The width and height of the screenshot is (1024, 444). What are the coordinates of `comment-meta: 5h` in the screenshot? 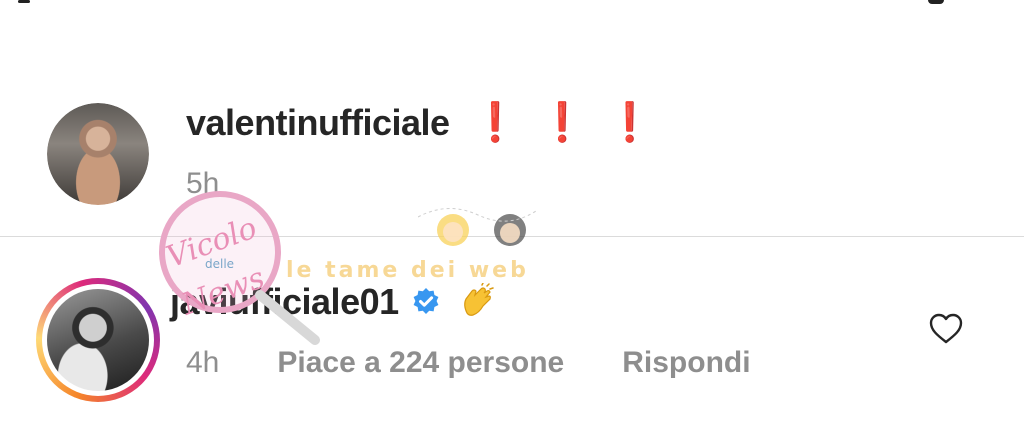 It's located at (202, 184).